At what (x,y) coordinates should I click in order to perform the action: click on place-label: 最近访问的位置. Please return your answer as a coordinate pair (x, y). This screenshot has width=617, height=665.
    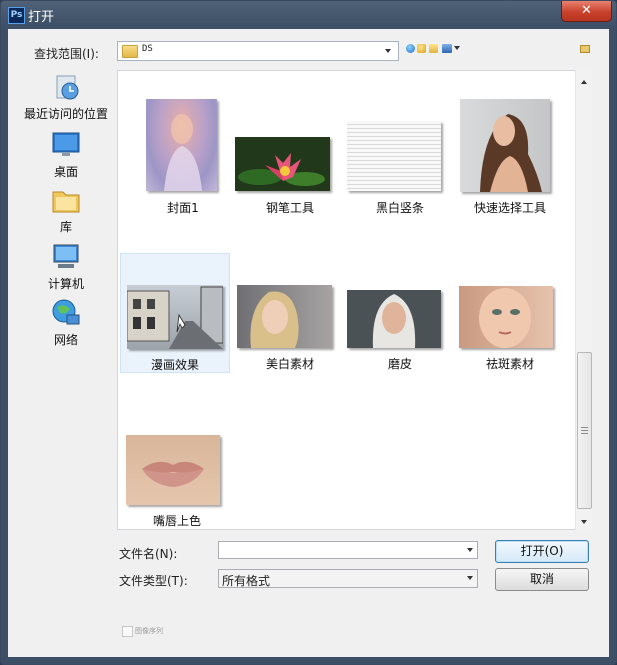
    Looking at the image, I should click on (65, 114).